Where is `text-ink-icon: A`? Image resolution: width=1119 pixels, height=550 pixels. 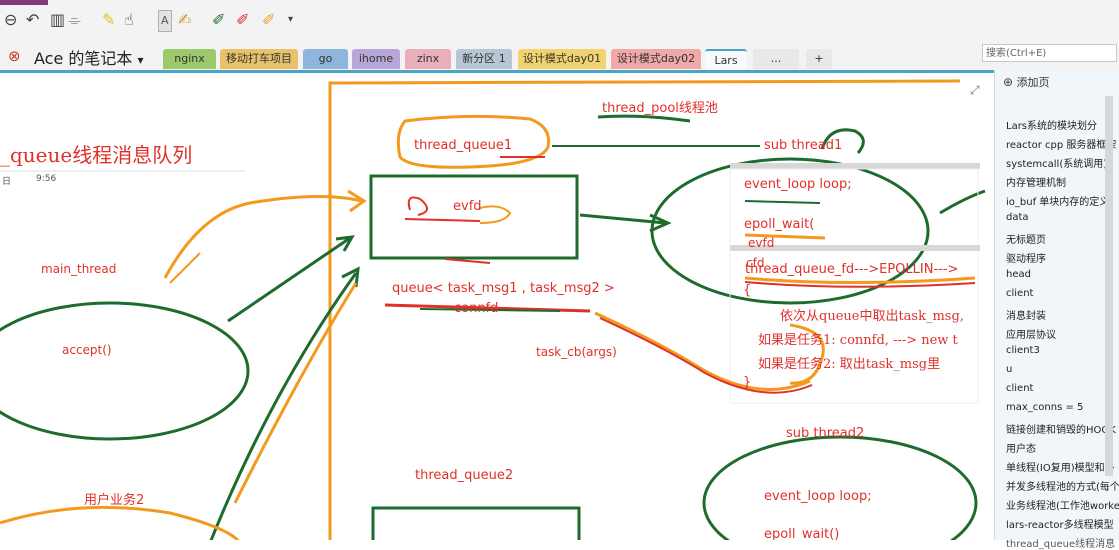 text-ink-icon: A is located at coordinates (165, 21).